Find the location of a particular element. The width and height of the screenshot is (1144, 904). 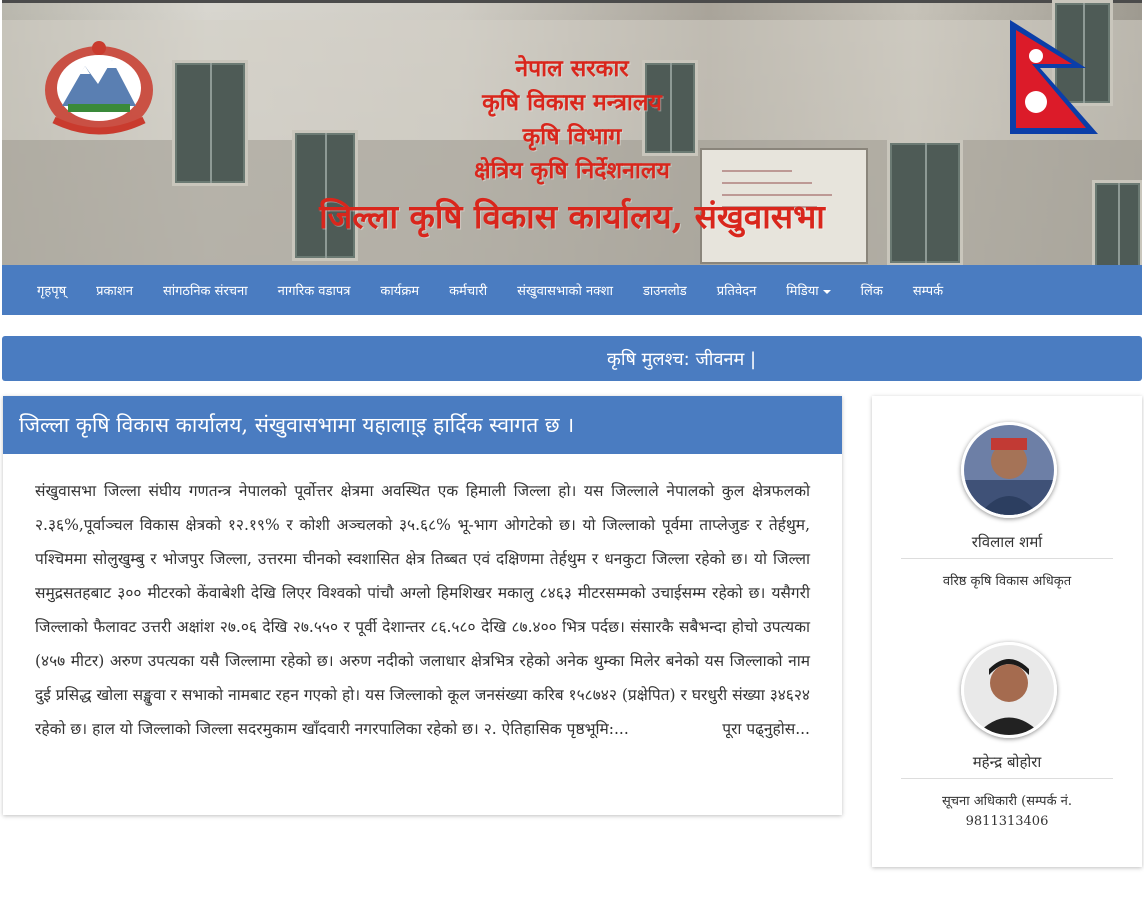

motto-bar: कृषि मुलश्च: जीवनम | is located at coordinates (572, 358).